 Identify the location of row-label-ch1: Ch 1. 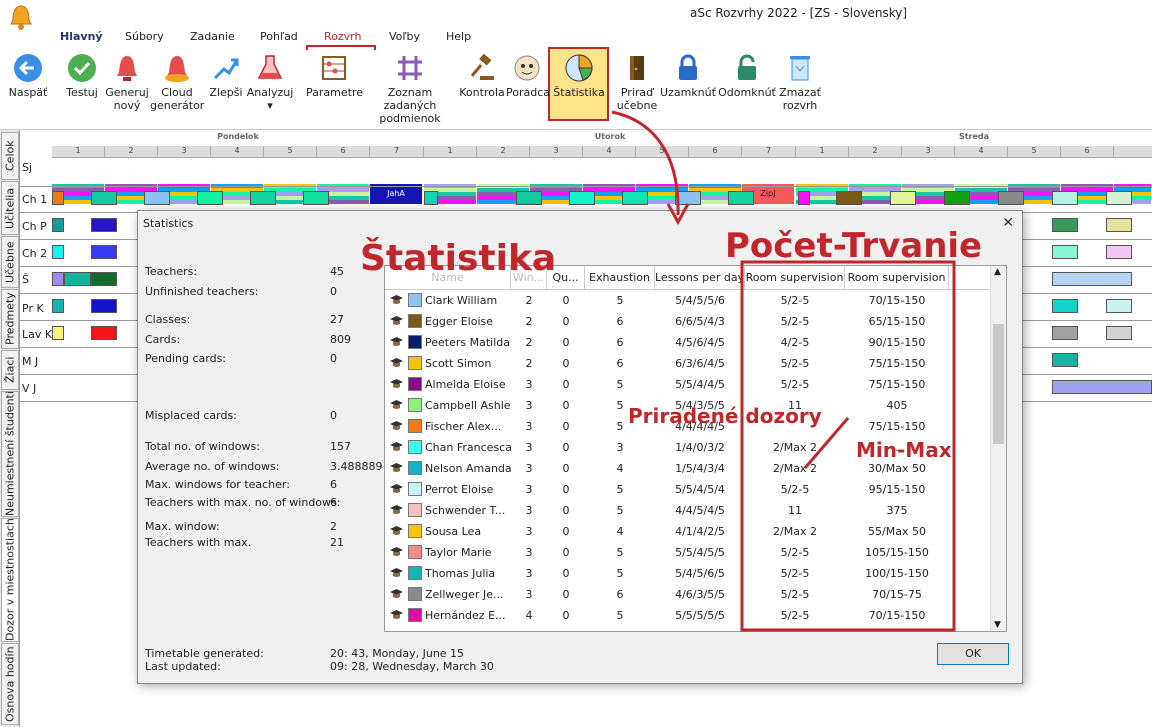
(34, 199).